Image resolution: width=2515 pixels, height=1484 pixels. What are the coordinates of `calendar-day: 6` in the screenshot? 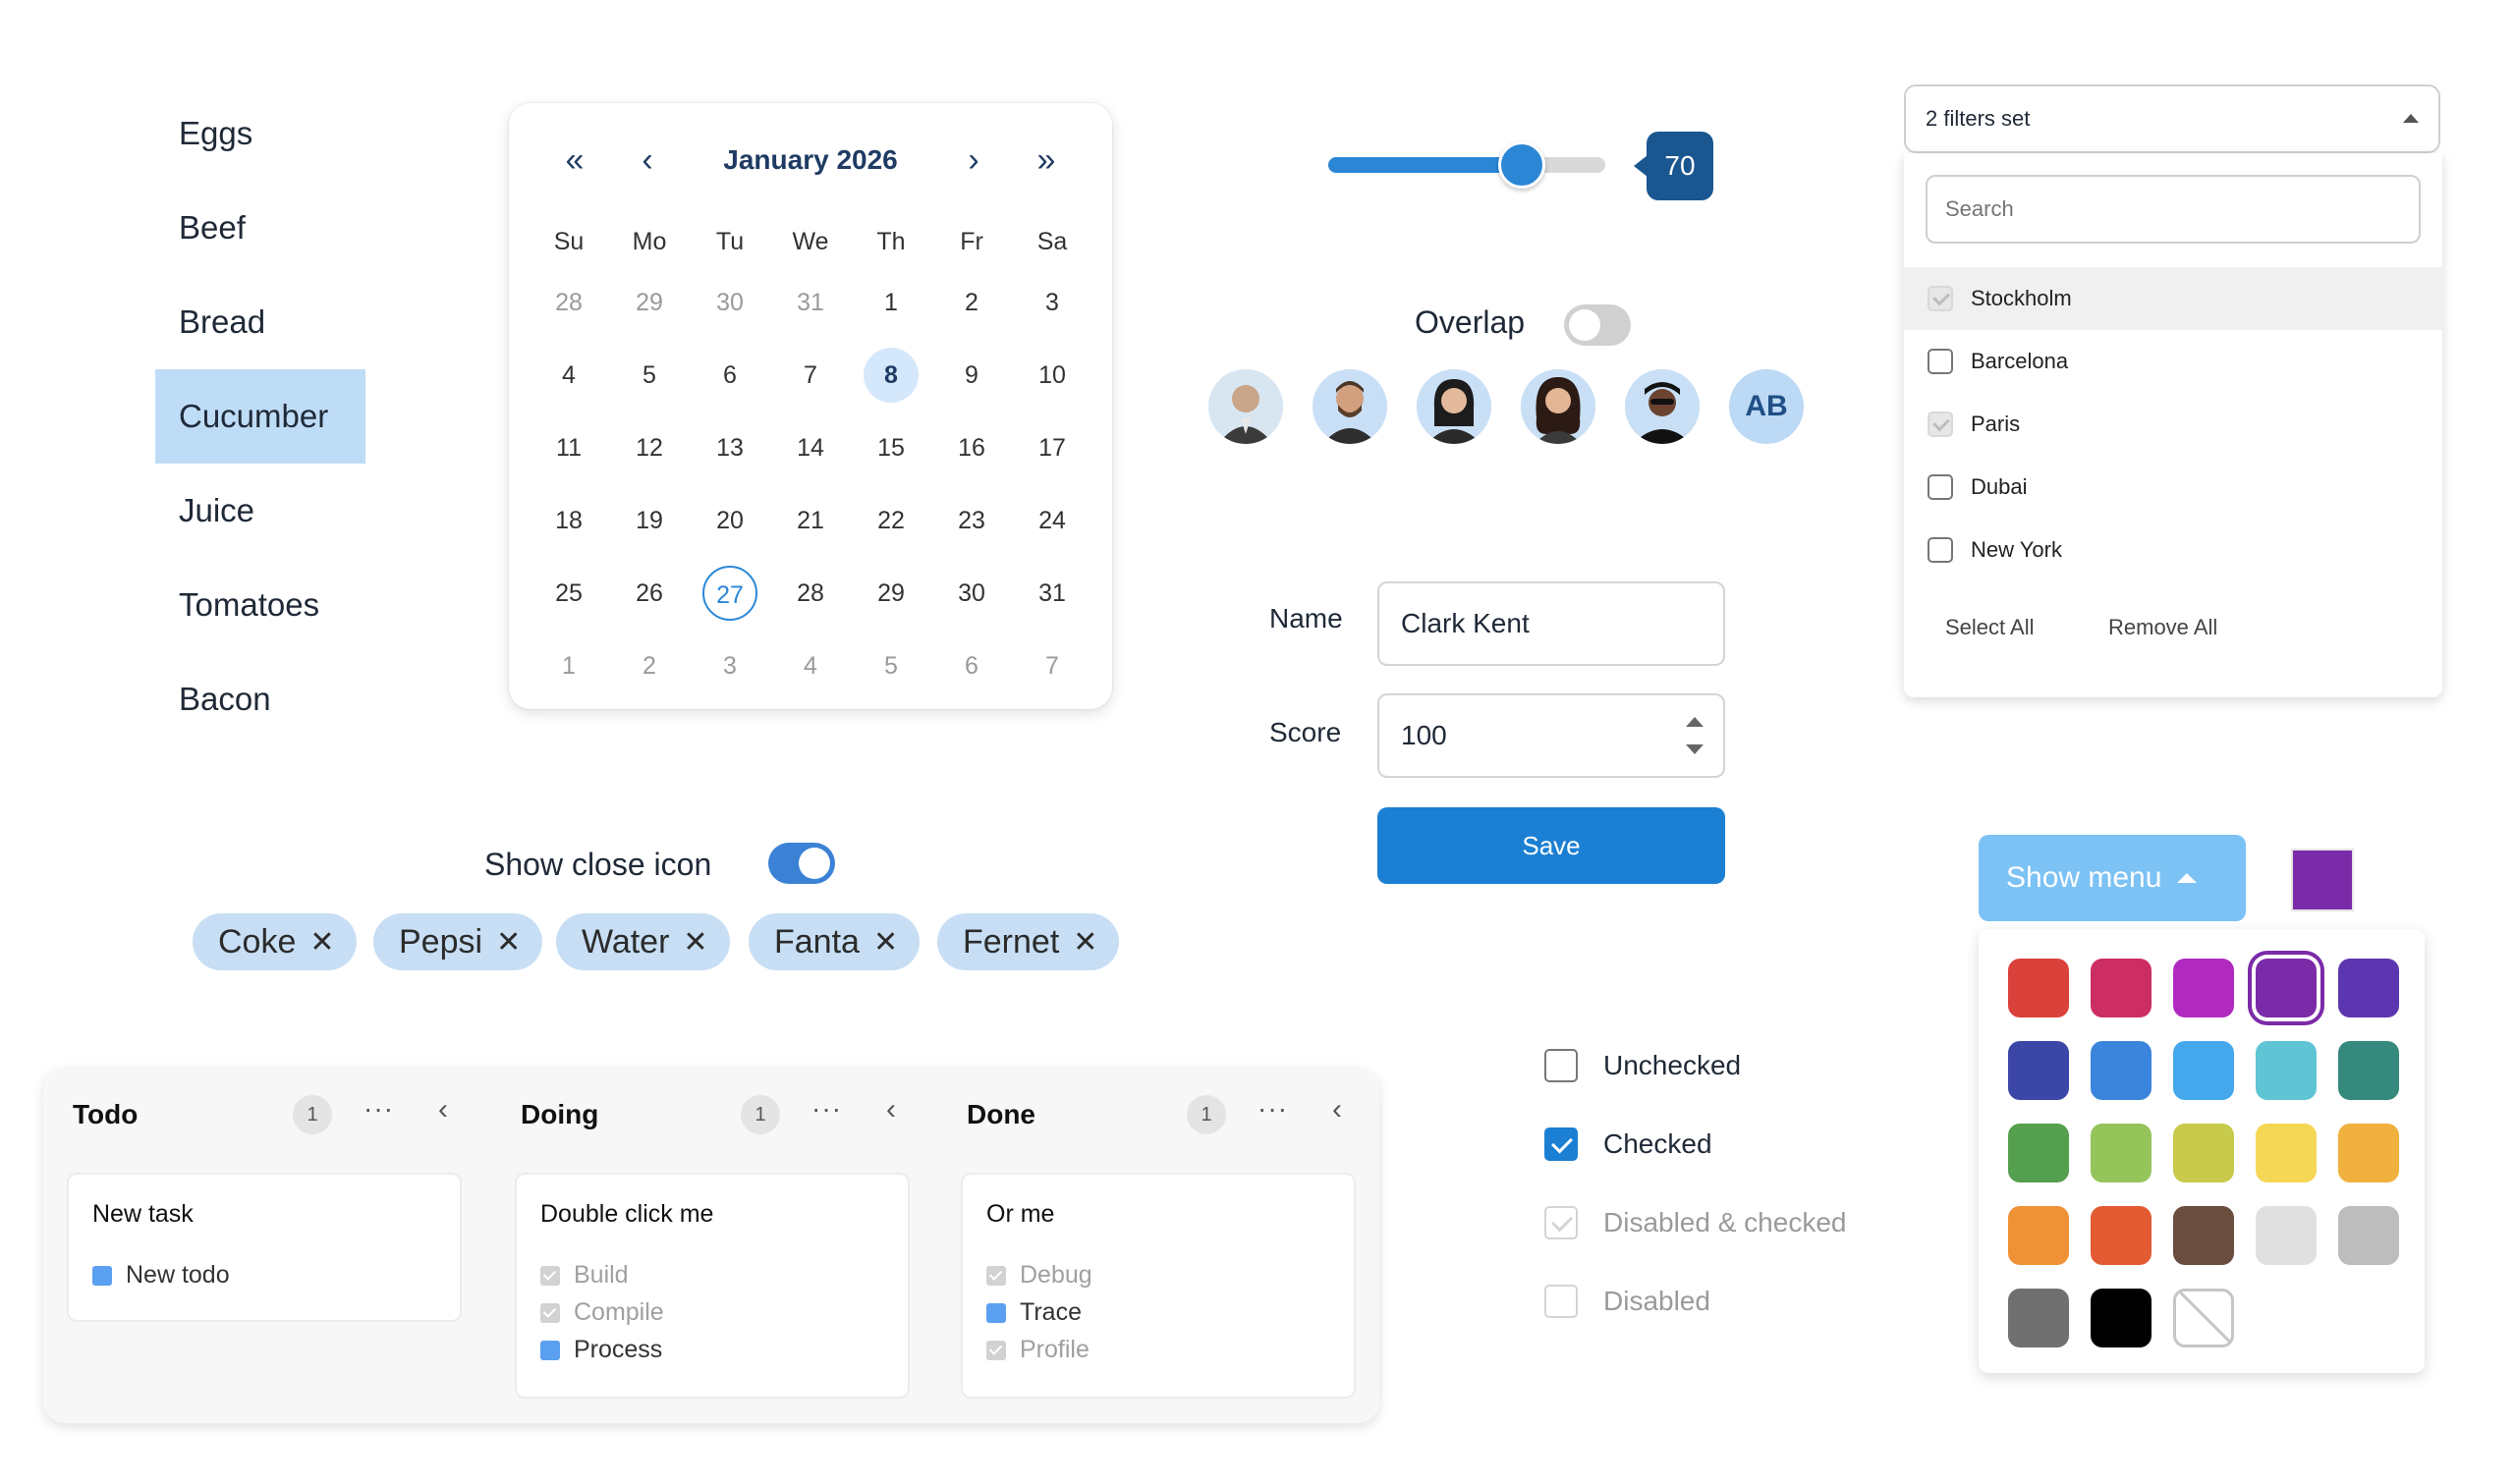 It's located at (971, 666).